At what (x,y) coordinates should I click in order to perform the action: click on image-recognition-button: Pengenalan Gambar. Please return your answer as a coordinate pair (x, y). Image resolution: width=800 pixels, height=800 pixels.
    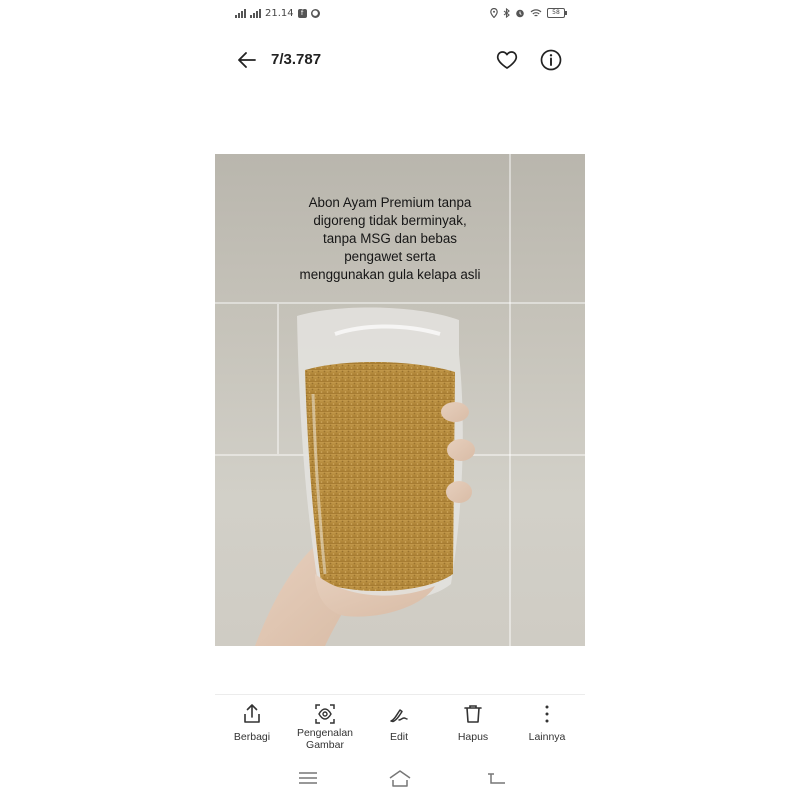
    Looking at the image, I should click on (325, 727).